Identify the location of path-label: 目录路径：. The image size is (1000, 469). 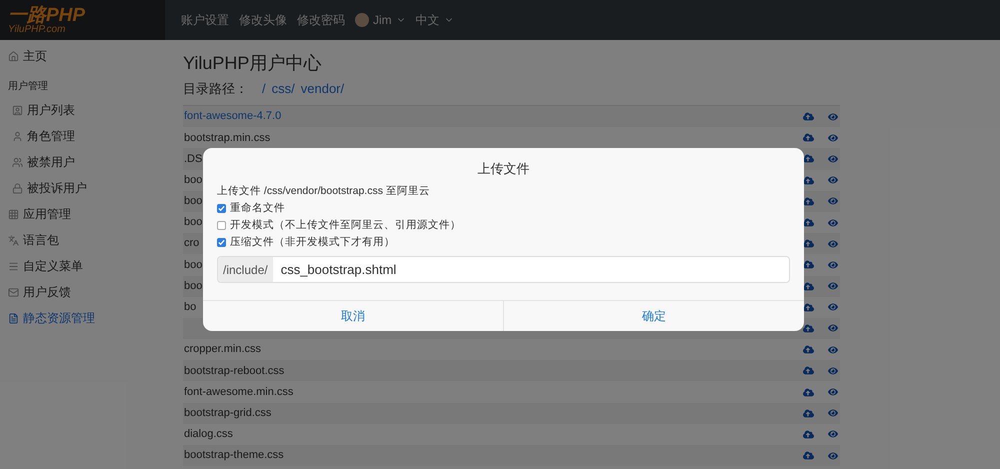
(215, 89).